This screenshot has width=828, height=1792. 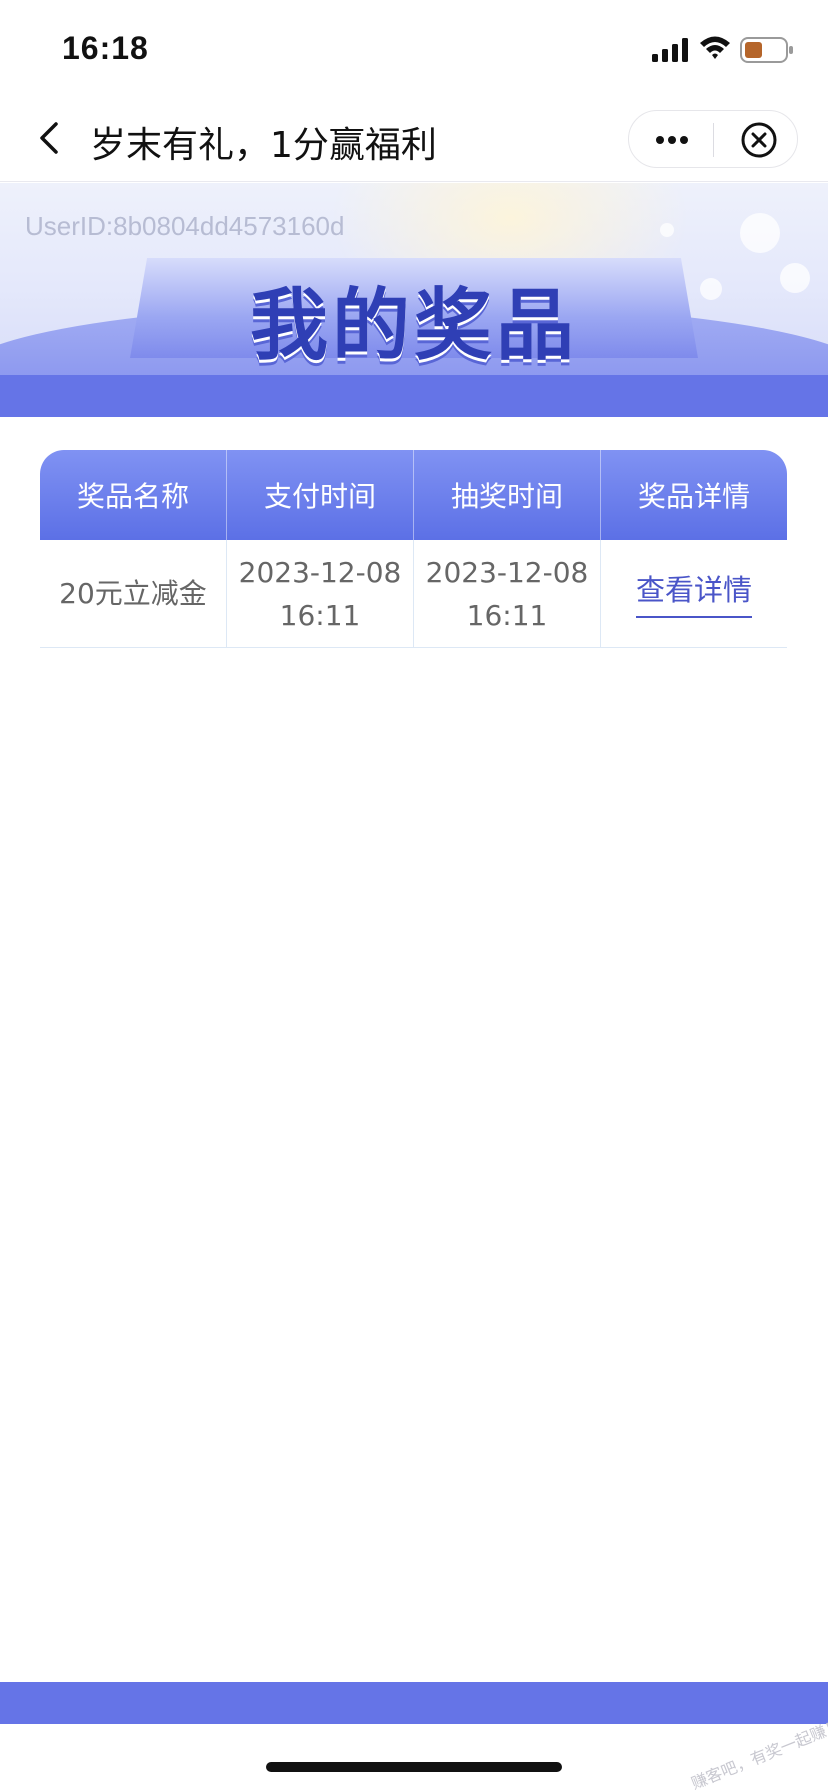 What do you see at coordinates (50, 138) in the screenshot?
I see `chevron-left-icon` at bounding box center [50, 138].